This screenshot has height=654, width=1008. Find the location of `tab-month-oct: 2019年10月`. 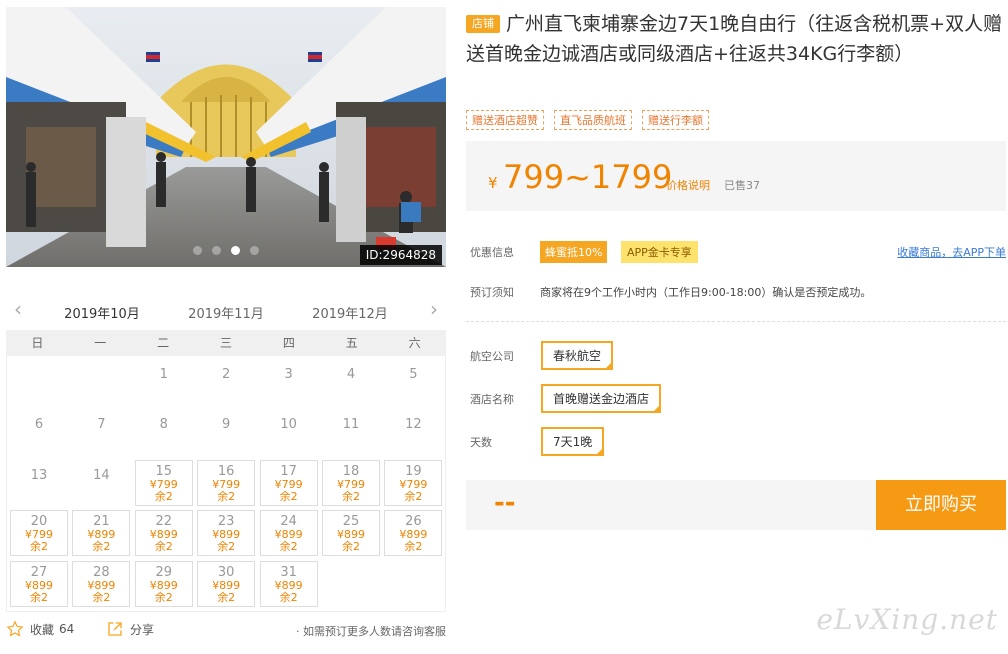

tab-month-oct: 2019年10月 is located at coordinates (102, 318).